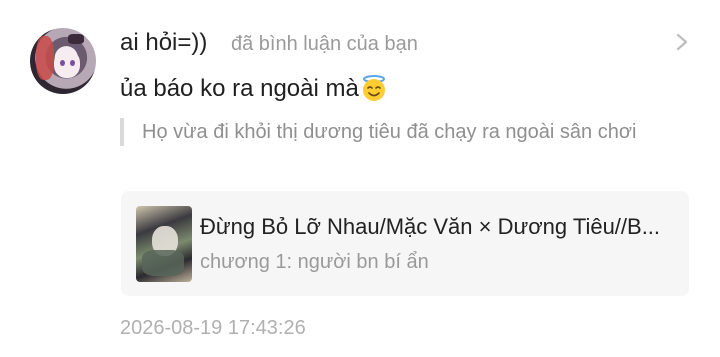 Image resolution: width=720 pixels, height=357 pixels. What do you see at coordinates (213, 328) in the screenshot?
I see `timestamp: 2026-08-19 17:43:26` at bounding box center [213, 328].